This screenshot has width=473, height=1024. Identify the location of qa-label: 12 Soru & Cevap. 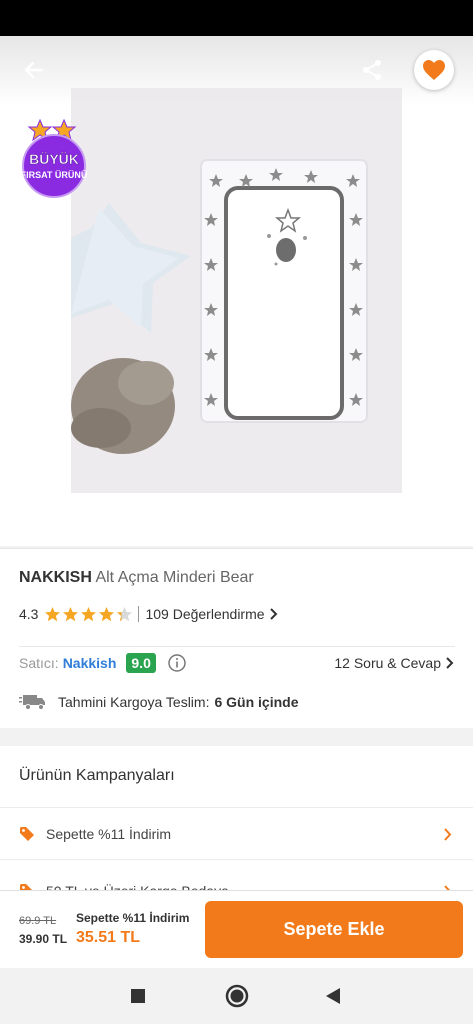
(387, 663).